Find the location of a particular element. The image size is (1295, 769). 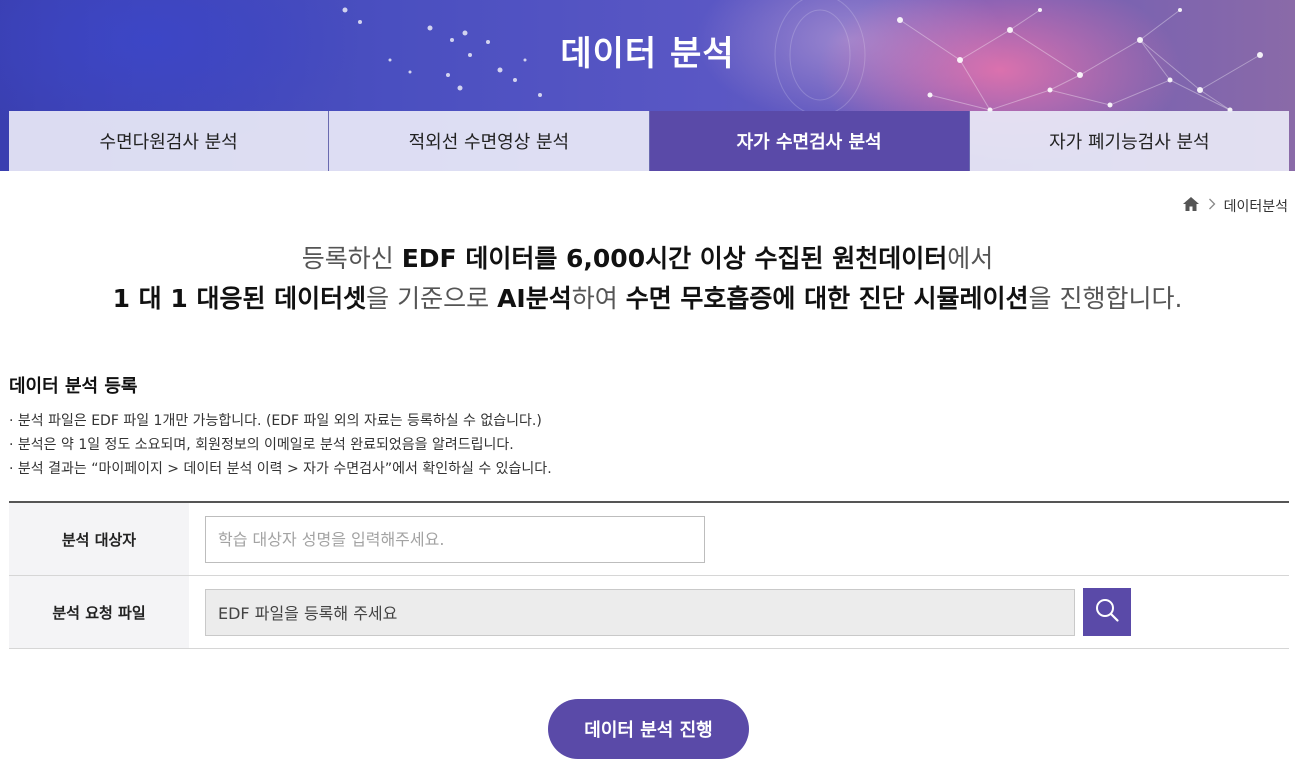

subject-name-input is located at coordinates (455, 539).